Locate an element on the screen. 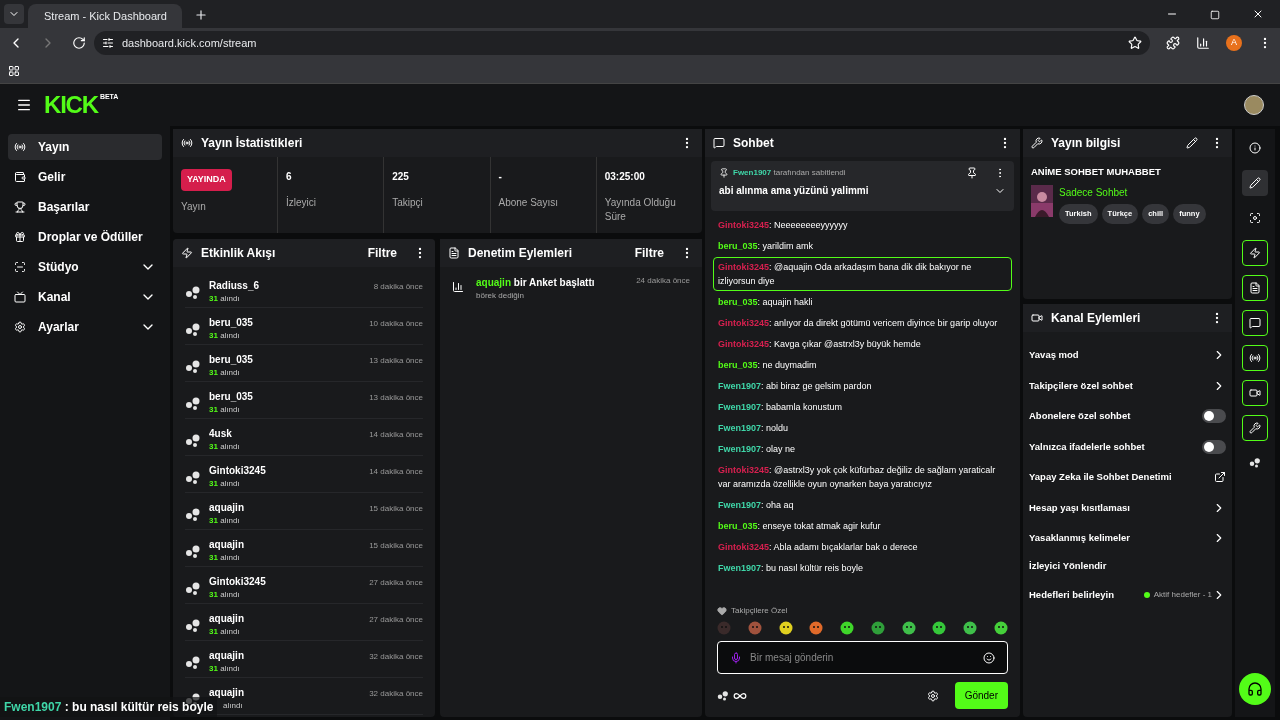 Image resolution: width=1280 pixels, height=720 pixels. emote-section-label: Takipçilere Özel is located at coordinates (759, 611).